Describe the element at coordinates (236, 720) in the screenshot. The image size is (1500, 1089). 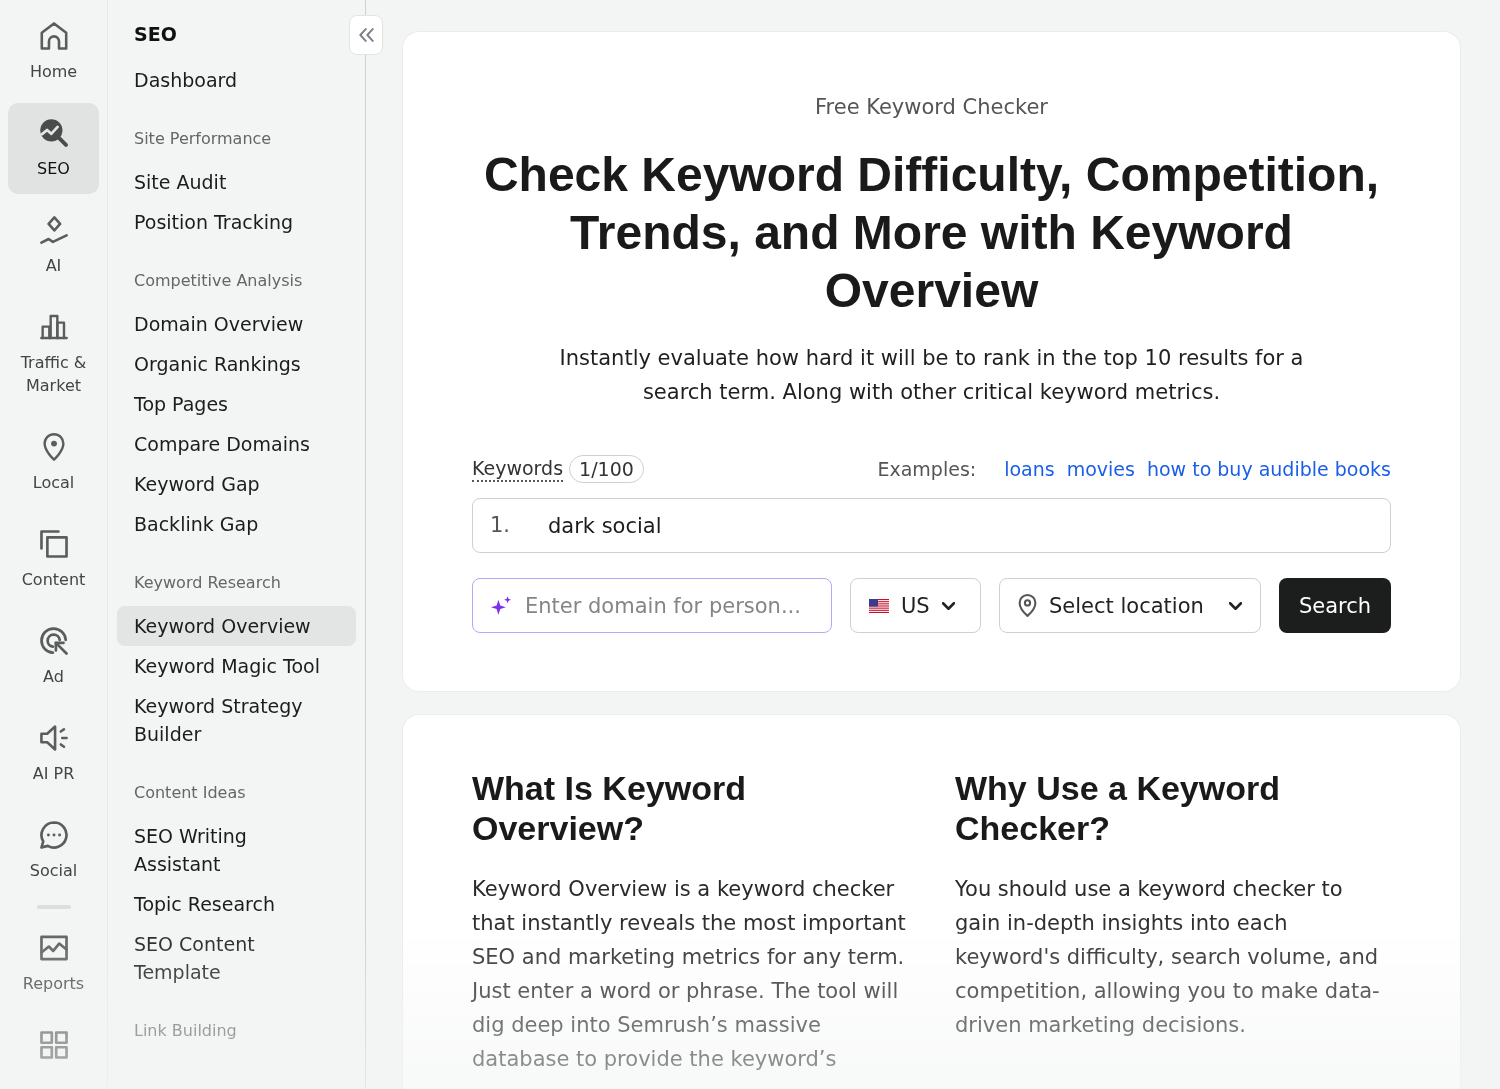
I see `sidebar-nav-item: Keyword Strategy Builder` at that location.